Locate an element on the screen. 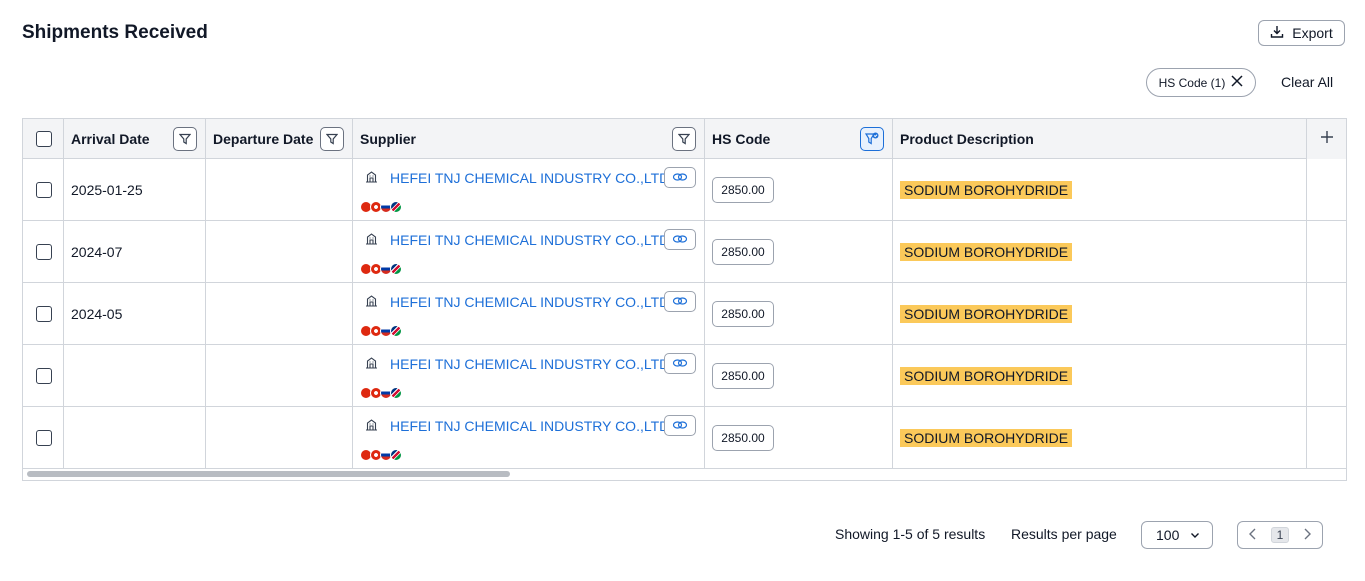 This screenshot has width=1365, height=581. hs-code-filter-chip: HS Code (1) is located at coordinates (1201, 82).